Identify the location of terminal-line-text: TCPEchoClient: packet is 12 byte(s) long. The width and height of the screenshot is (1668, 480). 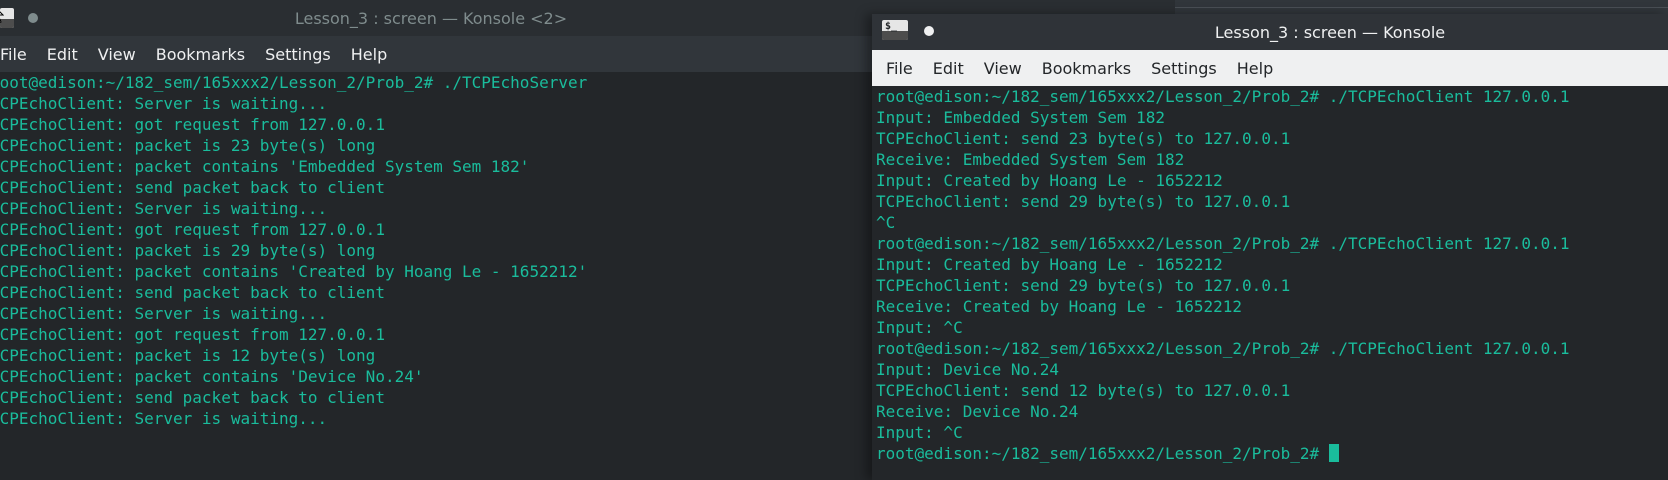
(188, 355).